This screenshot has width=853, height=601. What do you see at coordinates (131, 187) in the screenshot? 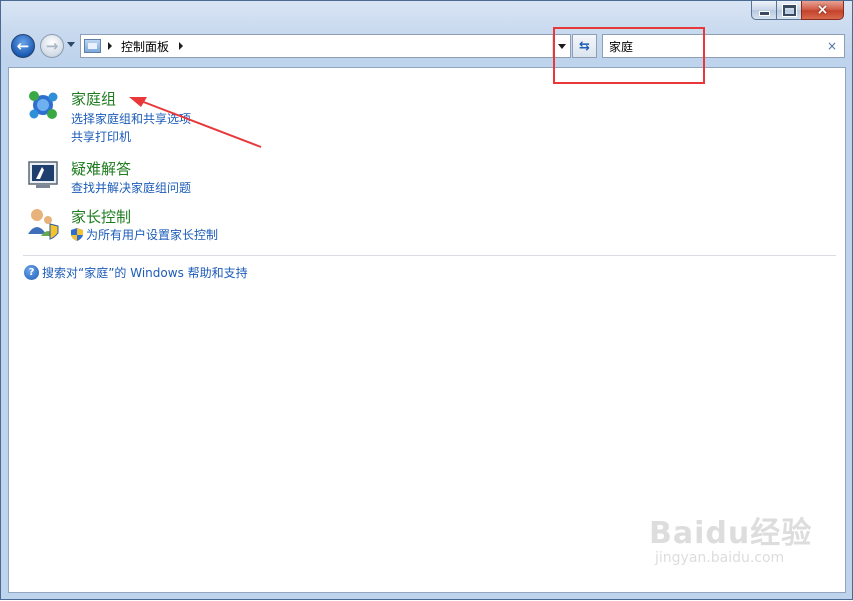
I see `homegroup-problems-link: 查找并解决家庭组问题` at bounding box center [131, 187].